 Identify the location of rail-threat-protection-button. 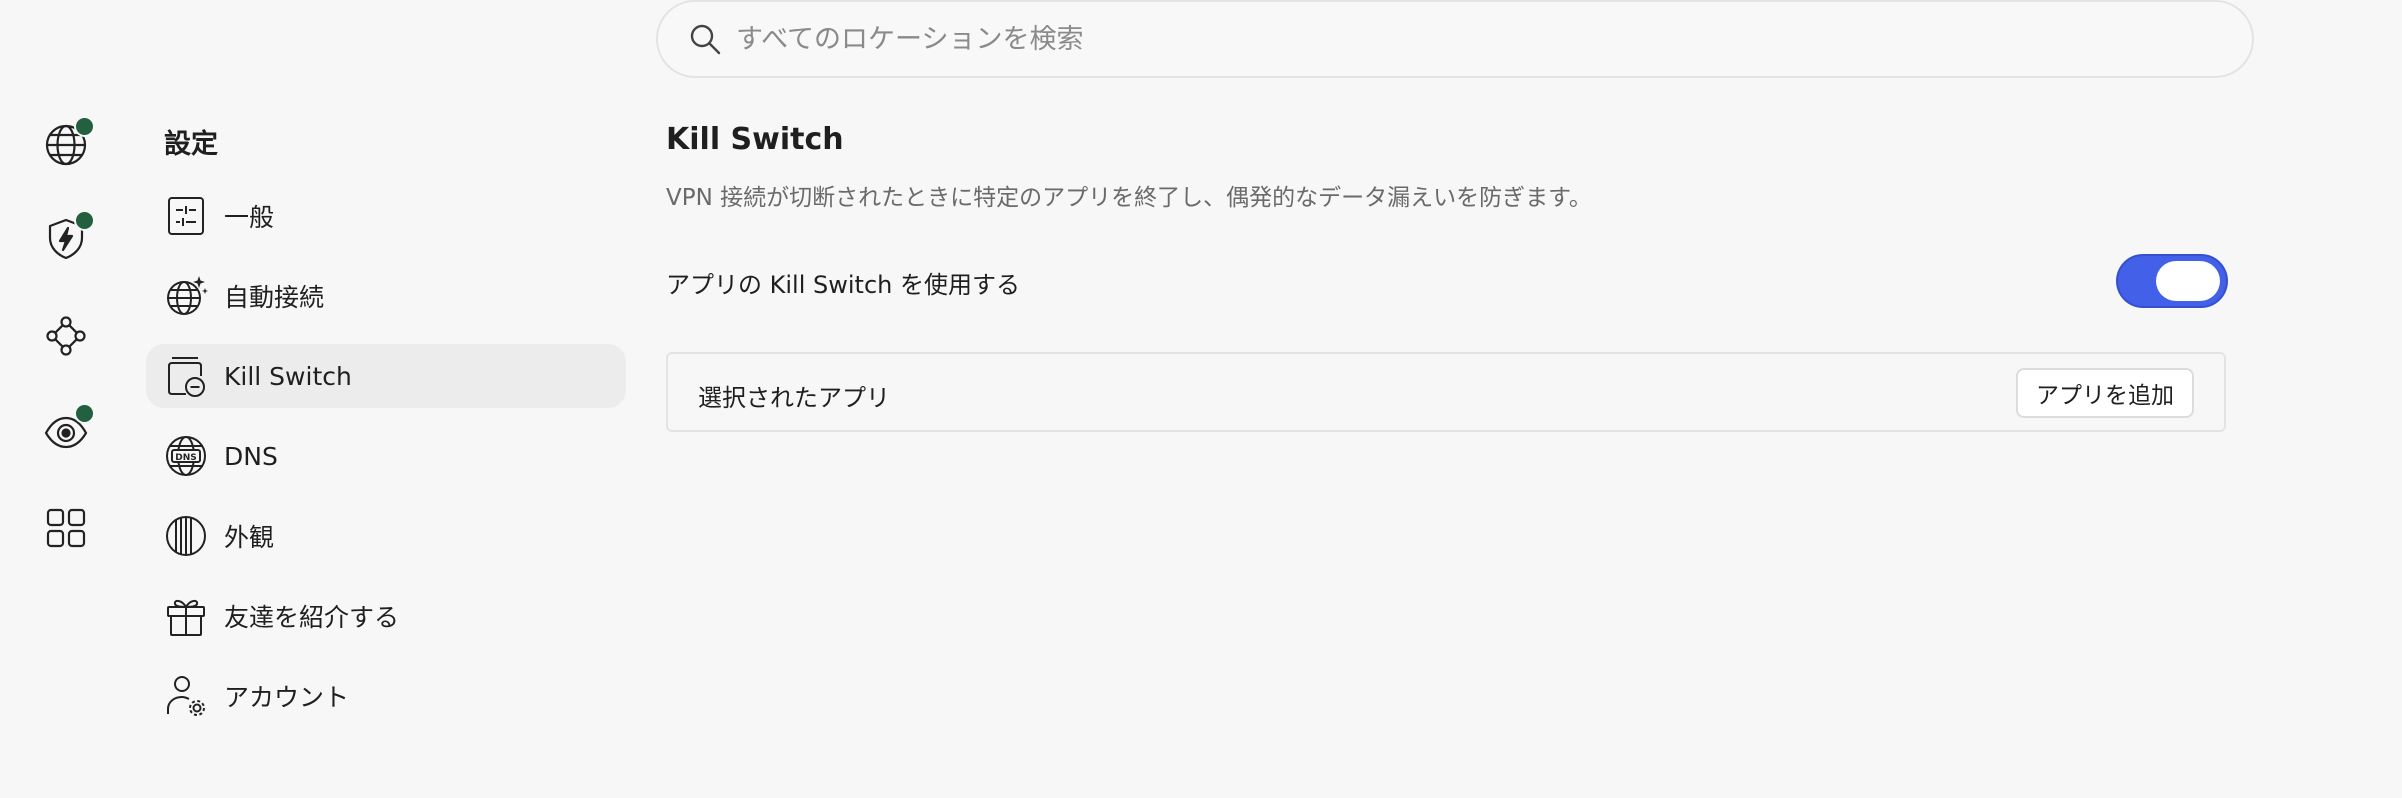
(67, 237).